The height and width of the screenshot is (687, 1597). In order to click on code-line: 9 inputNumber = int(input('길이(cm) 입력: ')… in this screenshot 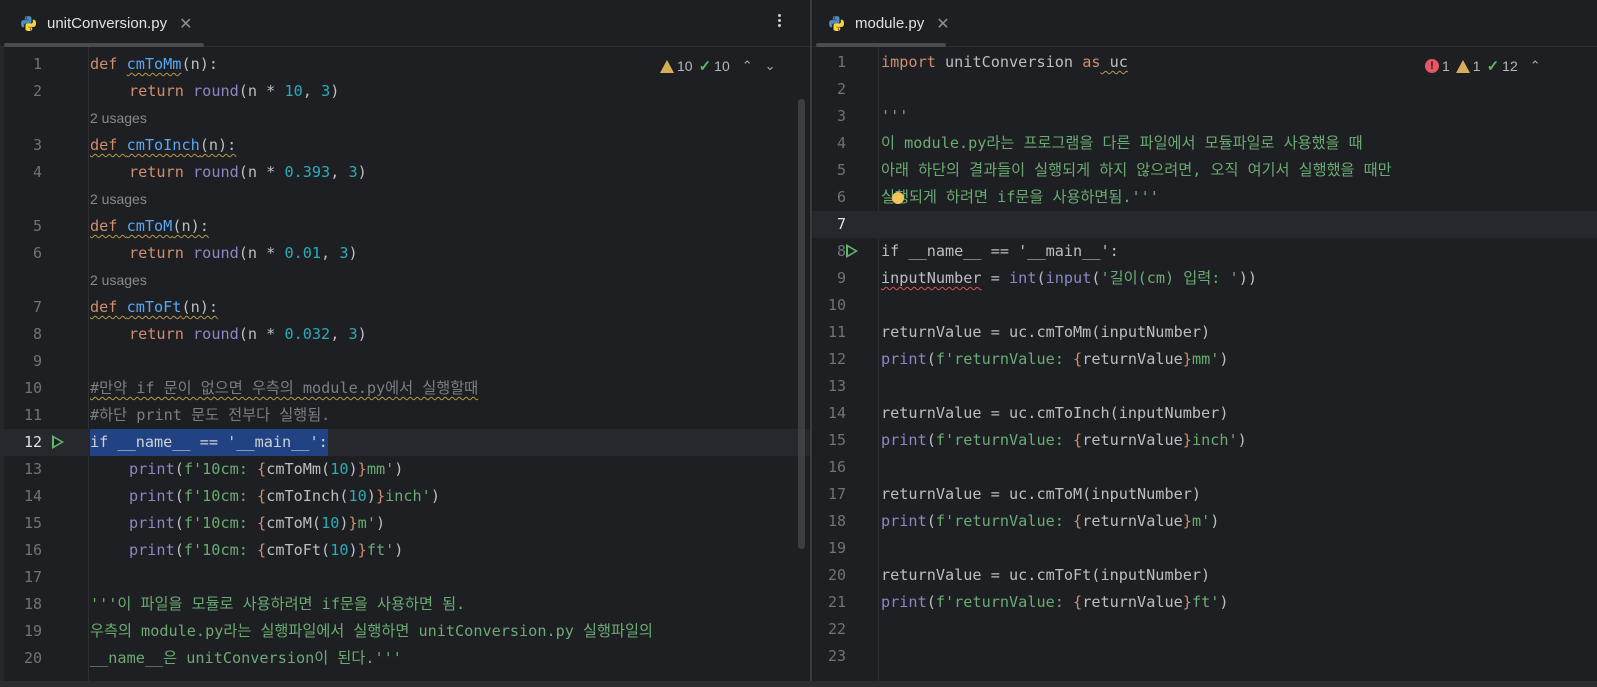, I will do `click(1204, 278)`.